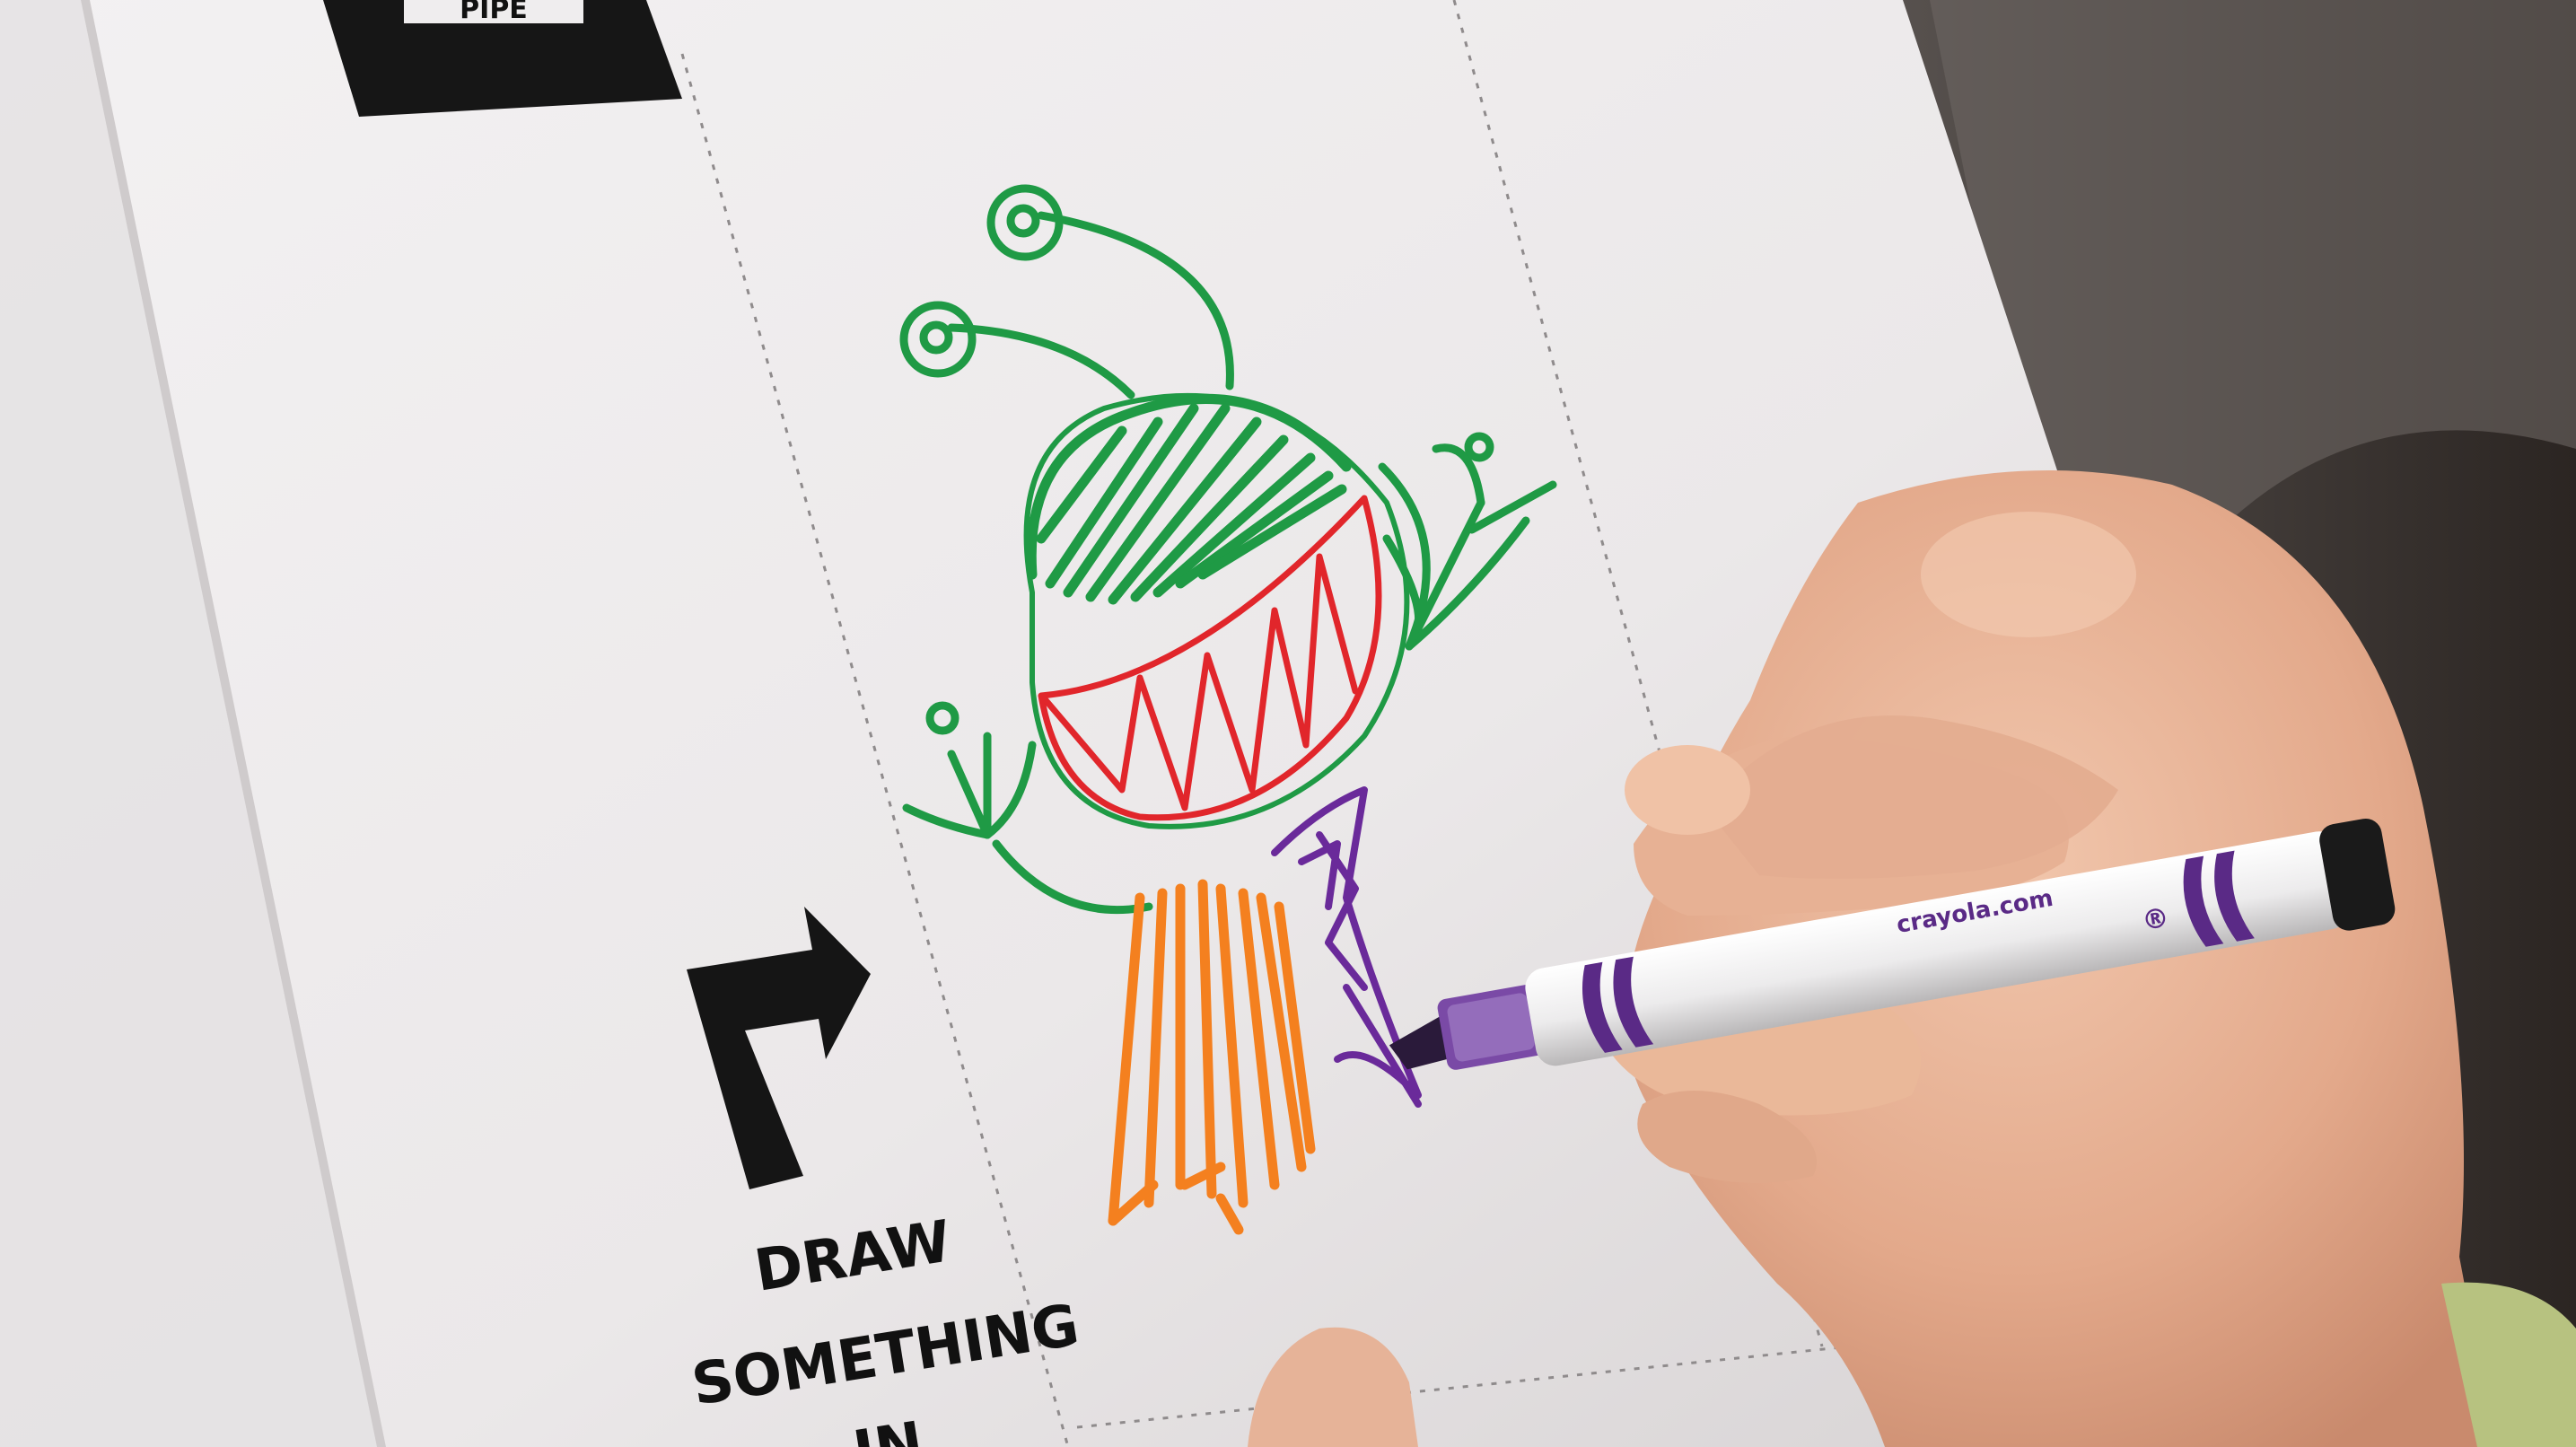  What do you see at coordinates (494, 12) in the screenshot?
I see `top-label-text: PIPE` at bounding box center [494, 12].